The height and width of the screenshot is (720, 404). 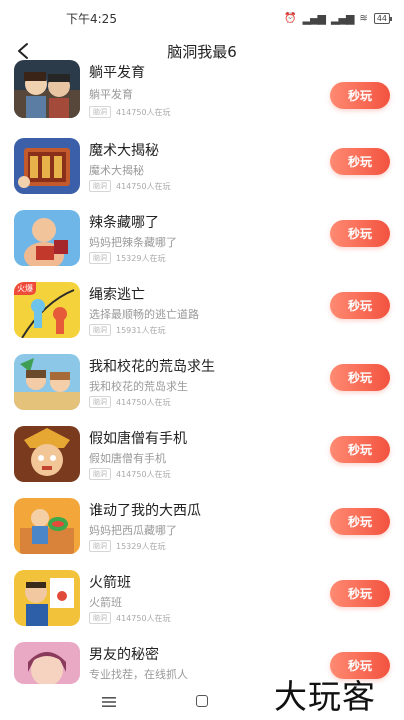 What do you see at coordinates (116, 170) in the screenshot?
I see `item-desc: 魔术大揭秘` at bounding box center [116, 170].